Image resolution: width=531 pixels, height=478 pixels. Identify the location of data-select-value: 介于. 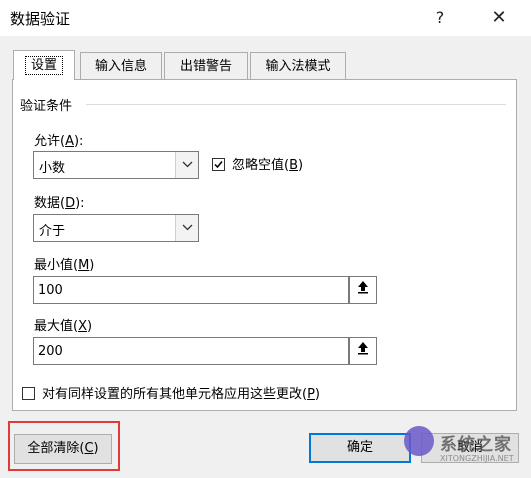
(52, 231).